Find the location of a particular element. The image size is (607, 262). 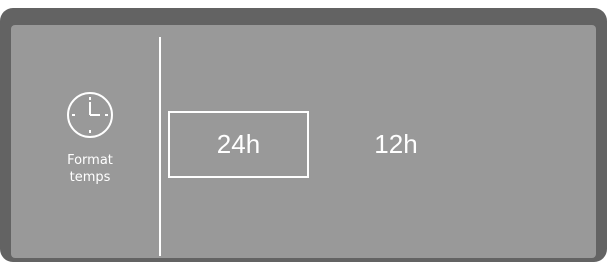

menu-label: Format temps is located at coordinates (90, 169).